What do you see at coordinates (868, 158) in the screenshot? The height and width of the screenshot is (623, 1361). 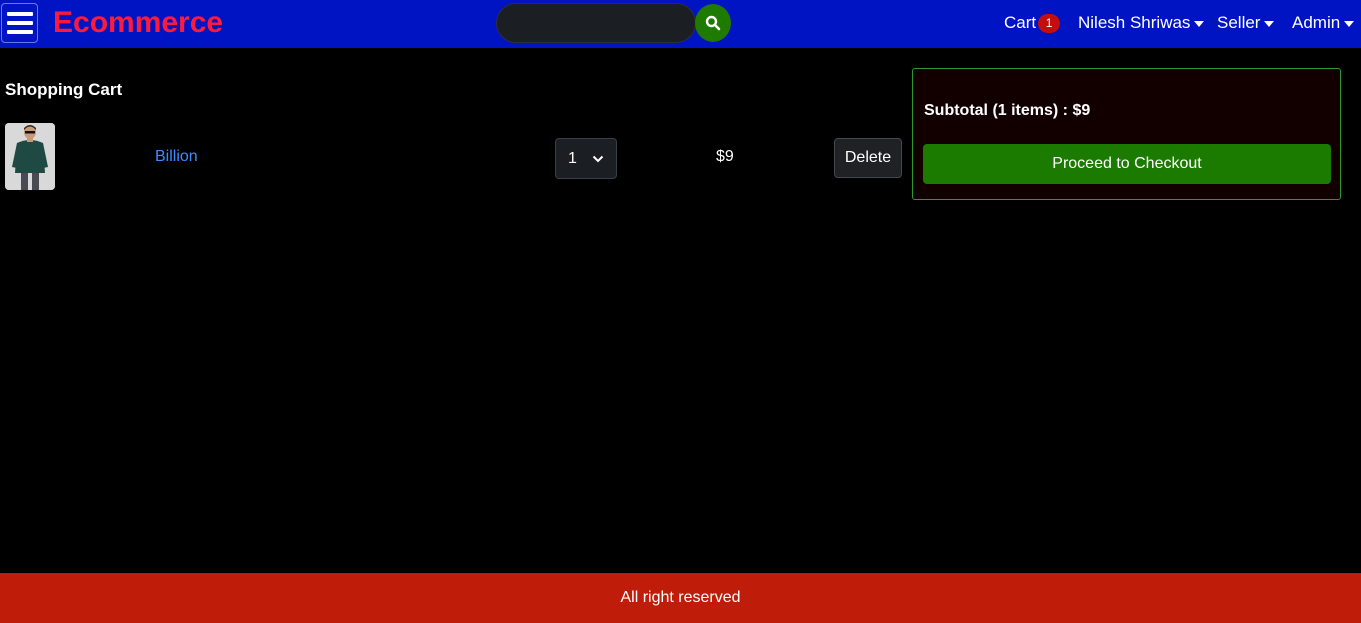 I see `delete-button: Delete` at bounding box center [868, 158].